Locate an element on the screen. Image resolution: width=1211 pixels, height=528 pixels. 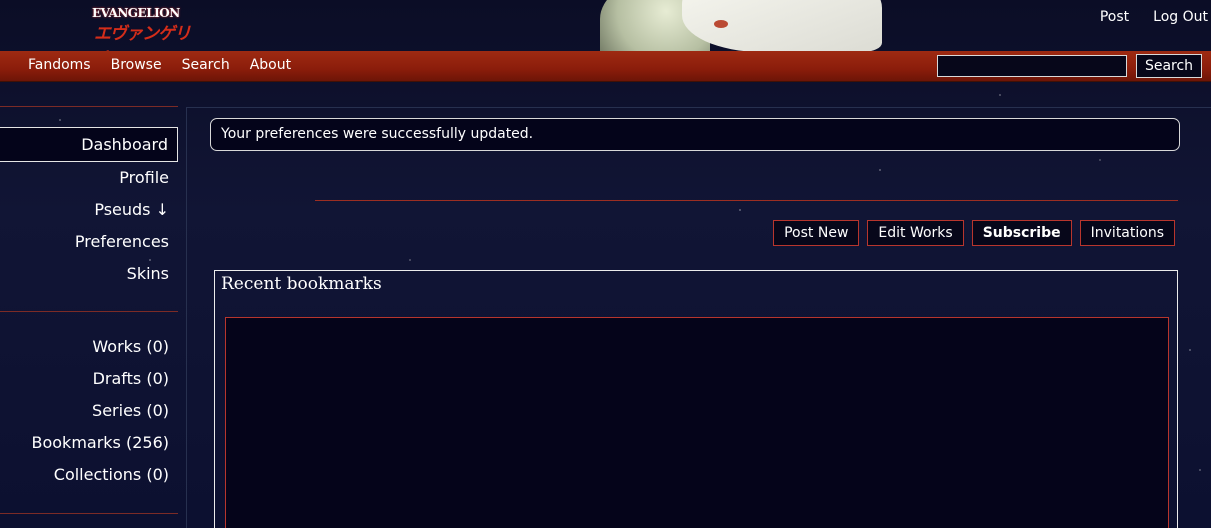
sidebar-item-pseuds: Pseuds ↓ is located at coordinates (89, 210).